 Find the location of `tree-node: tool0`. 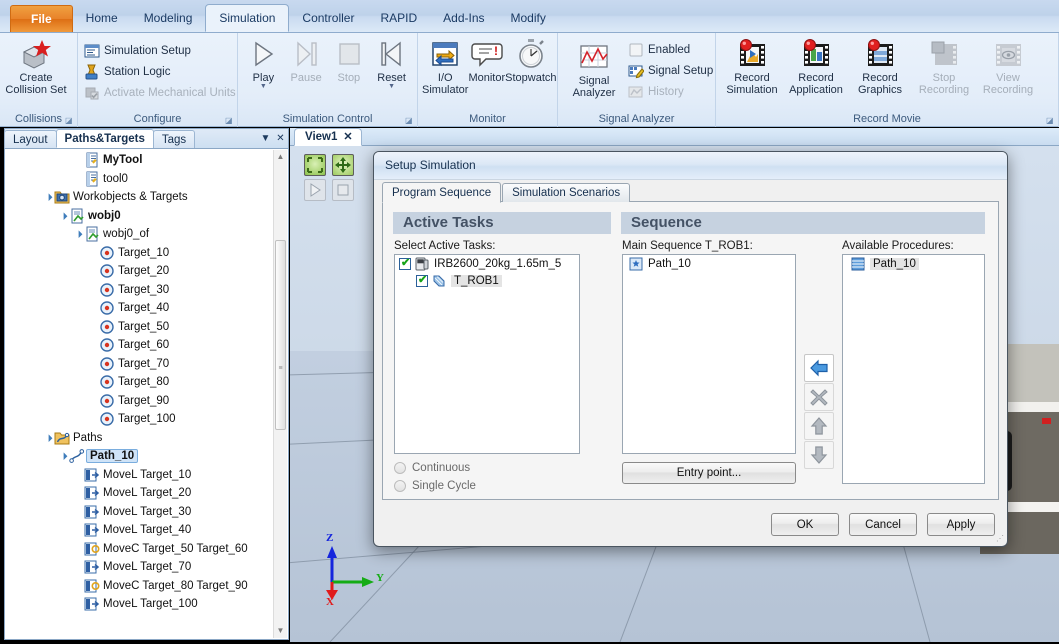

tree-node: tool0 is located at coordinates (146, 179).